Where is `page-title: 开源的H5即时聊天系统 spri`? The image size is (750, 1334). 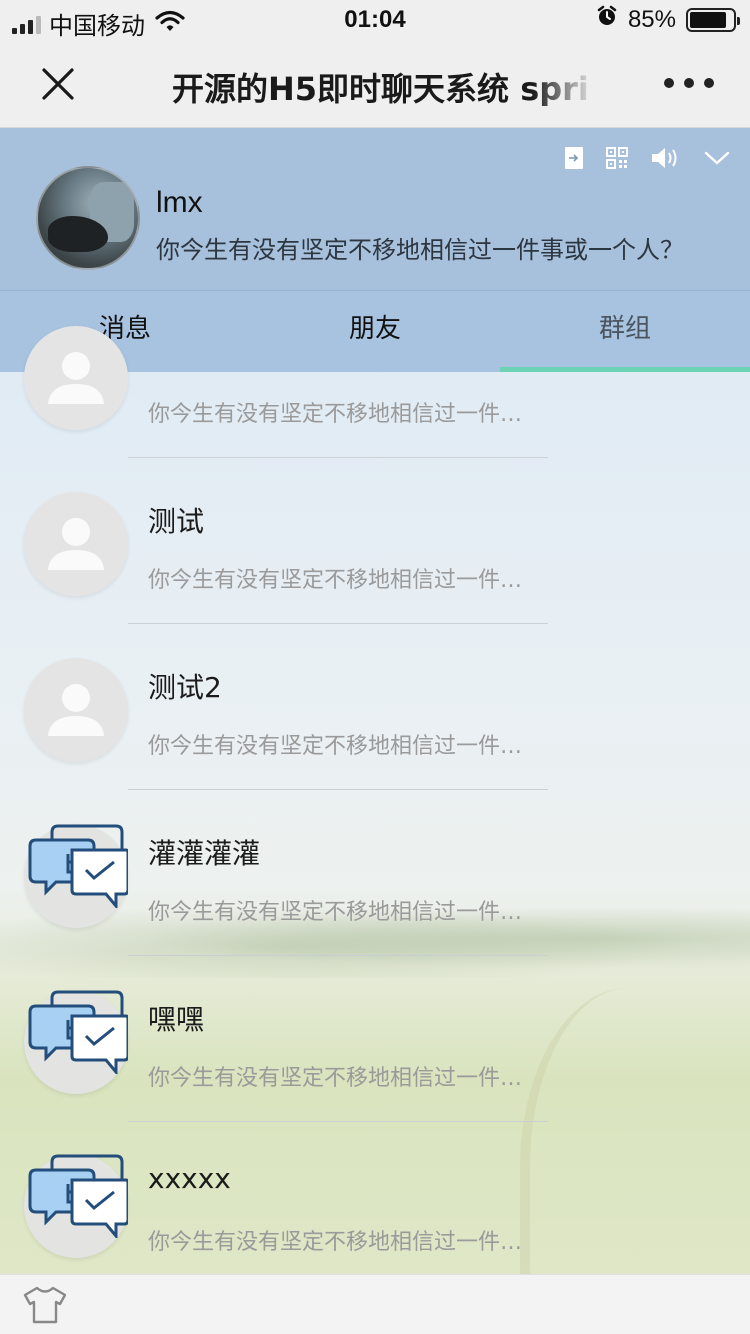 page-title: 开源的H5即时聊天系统 spri is located at coordinates (380, 88).